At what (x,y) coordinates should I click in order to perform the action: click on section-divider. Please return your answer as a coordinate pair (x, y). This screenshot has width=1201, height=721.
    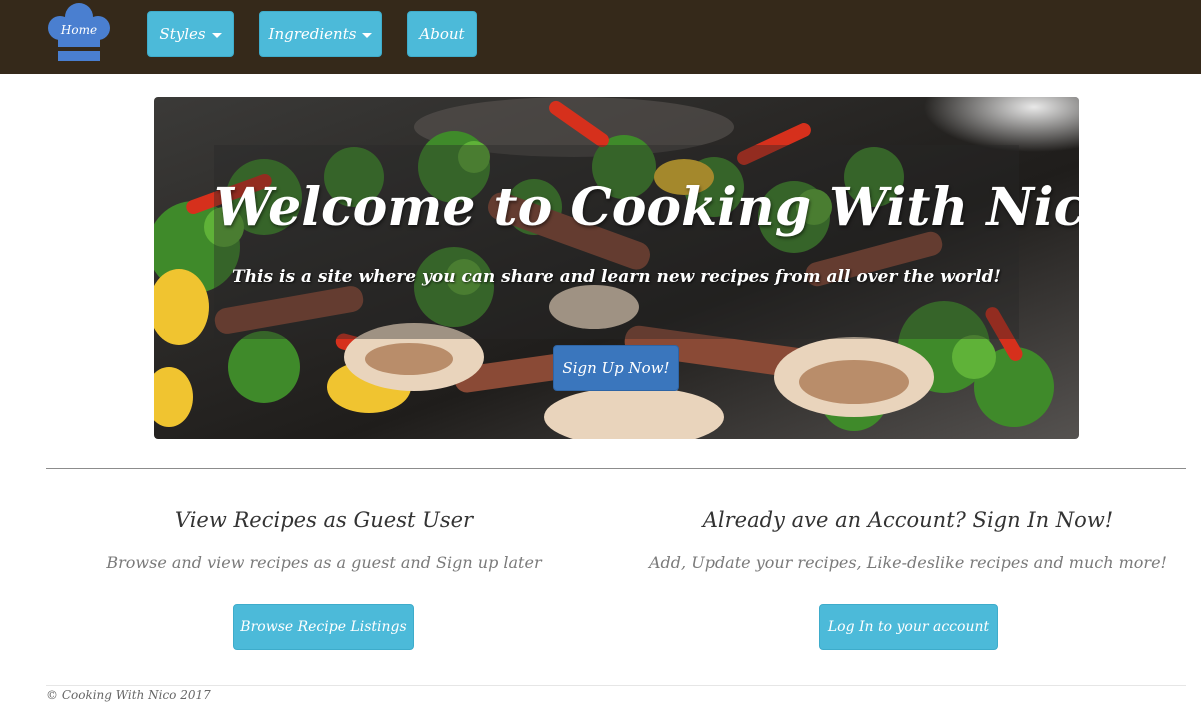
    Looking at the image, I should click on (616, 468).